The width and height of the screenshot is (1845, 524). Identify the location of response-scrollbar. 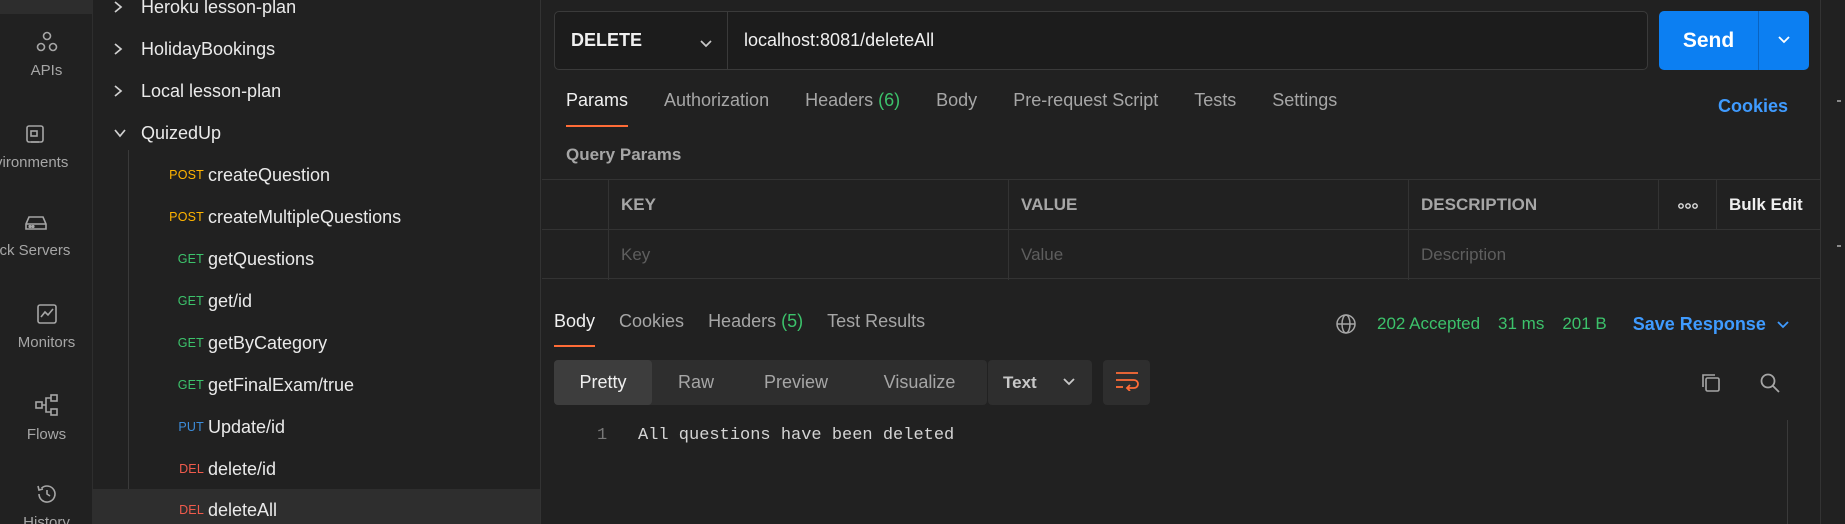
(1787, 472).